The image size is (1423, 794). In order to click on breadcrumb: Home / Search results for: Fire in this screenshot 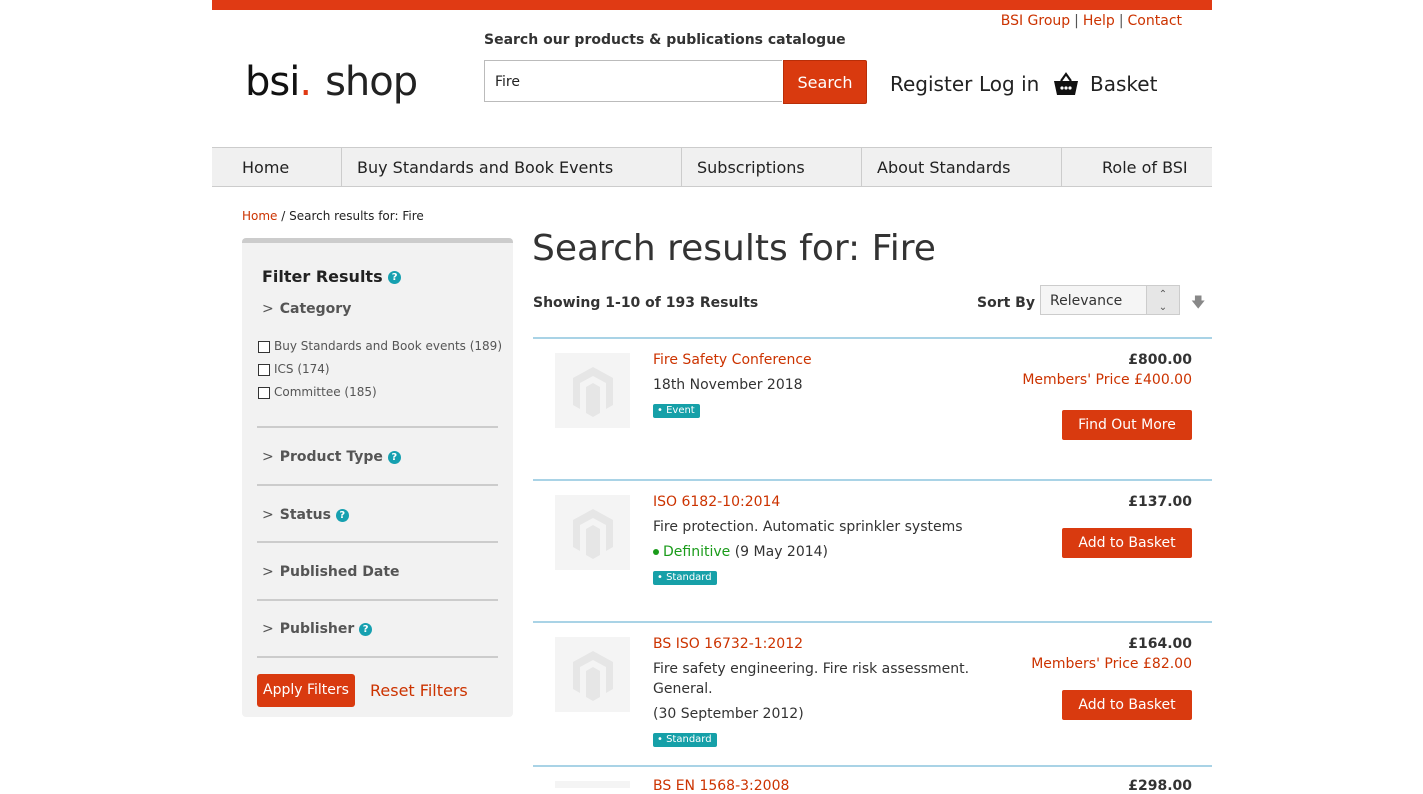, I will do `click(333, 216)`.